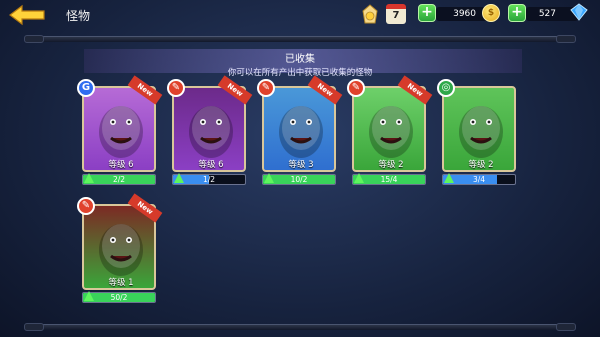  Describe the element at coordinates (300, 59) in the screenshot. I see `collected-title: 已收集` at that location.